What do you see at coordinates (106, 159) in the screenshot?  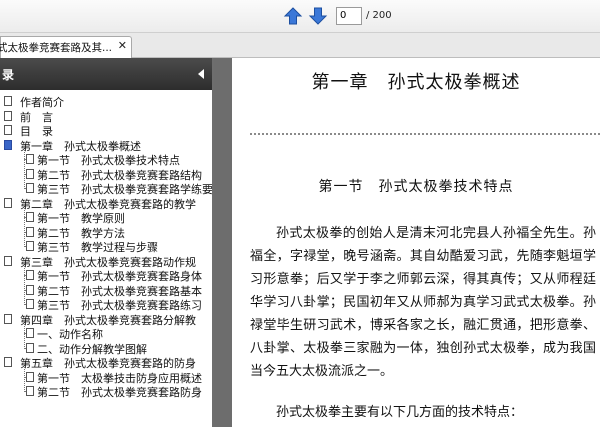 I see `toc-item: 第一节 孙式太极拳技术特点` at bounding box center [106, 159].